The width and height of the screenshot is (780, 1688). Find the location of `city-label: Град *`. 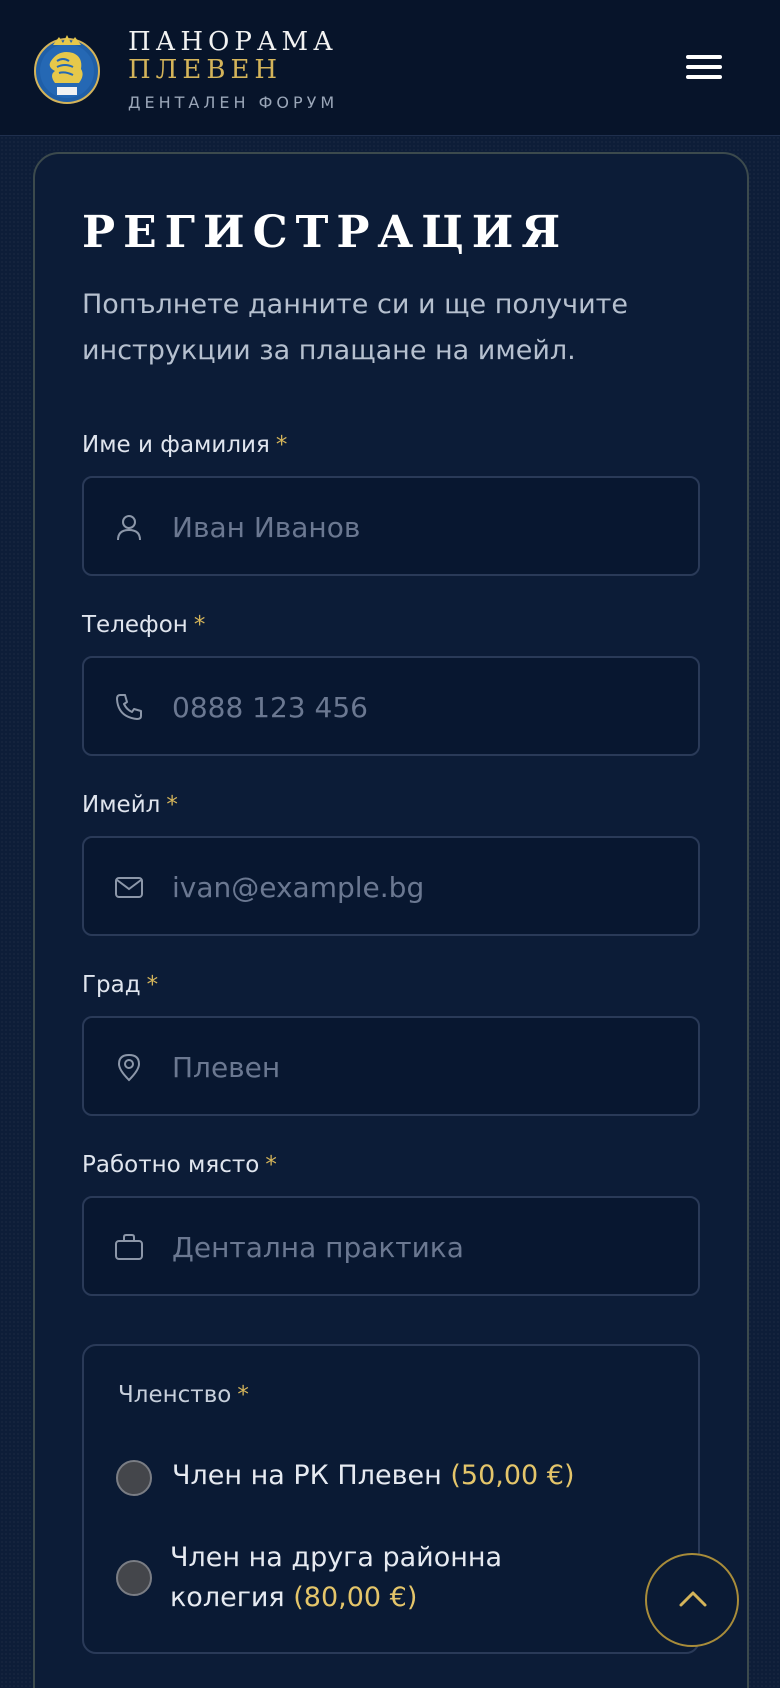

city-label: Град * is located at coordinates (120, 985).